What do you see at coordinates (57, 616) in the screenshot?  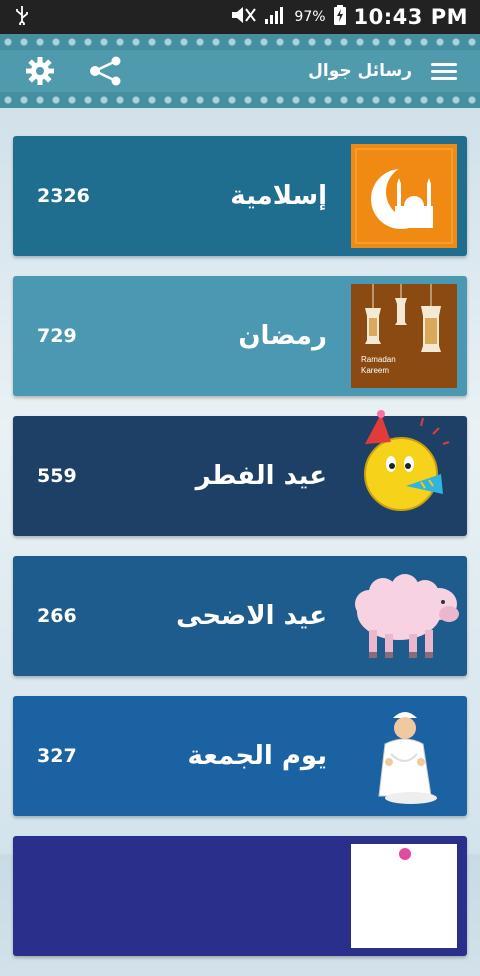 I see `category-count: 266` at bounding box center [57, 616].